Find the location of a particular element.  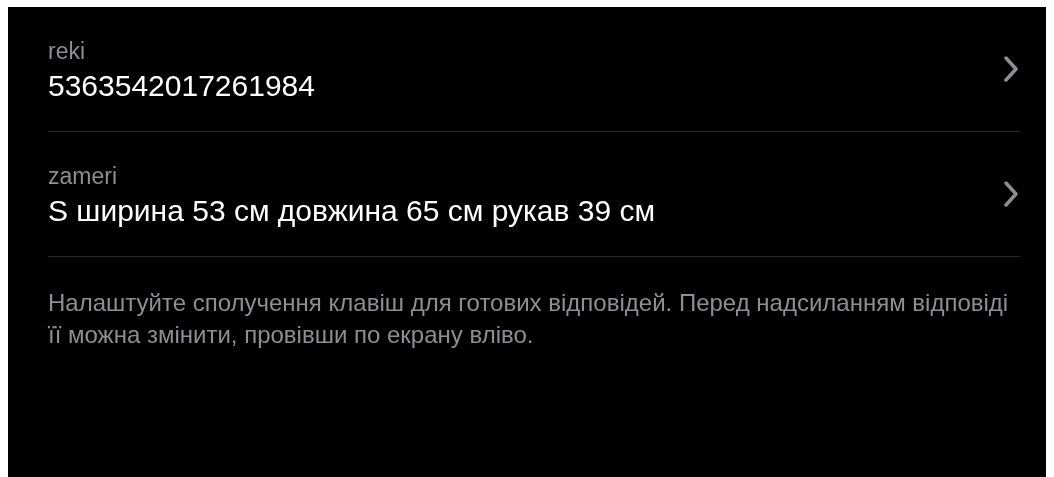

footer-note: Налаштуйте сполучення клавіш для готових відповідей. Перед надсиланням відповіді її можна змінити, провівши по екрану вліво. is located at coordinates (529, 319).